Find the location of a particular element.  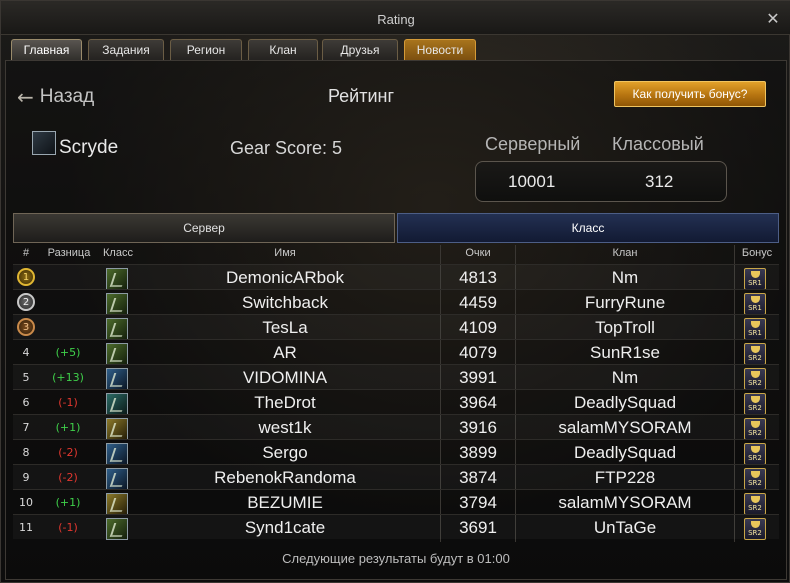

row-clan: UnTaGe is located at coordinates (625, 527).